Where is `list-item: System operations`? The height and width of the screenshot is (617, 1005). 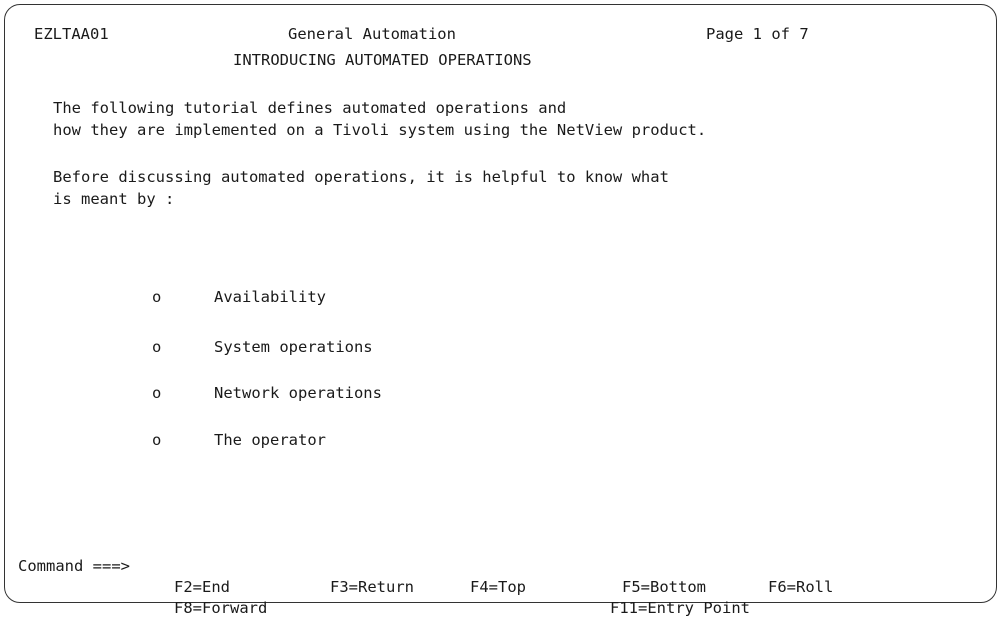
list-item: System operations is located at coordinates (293, 347).